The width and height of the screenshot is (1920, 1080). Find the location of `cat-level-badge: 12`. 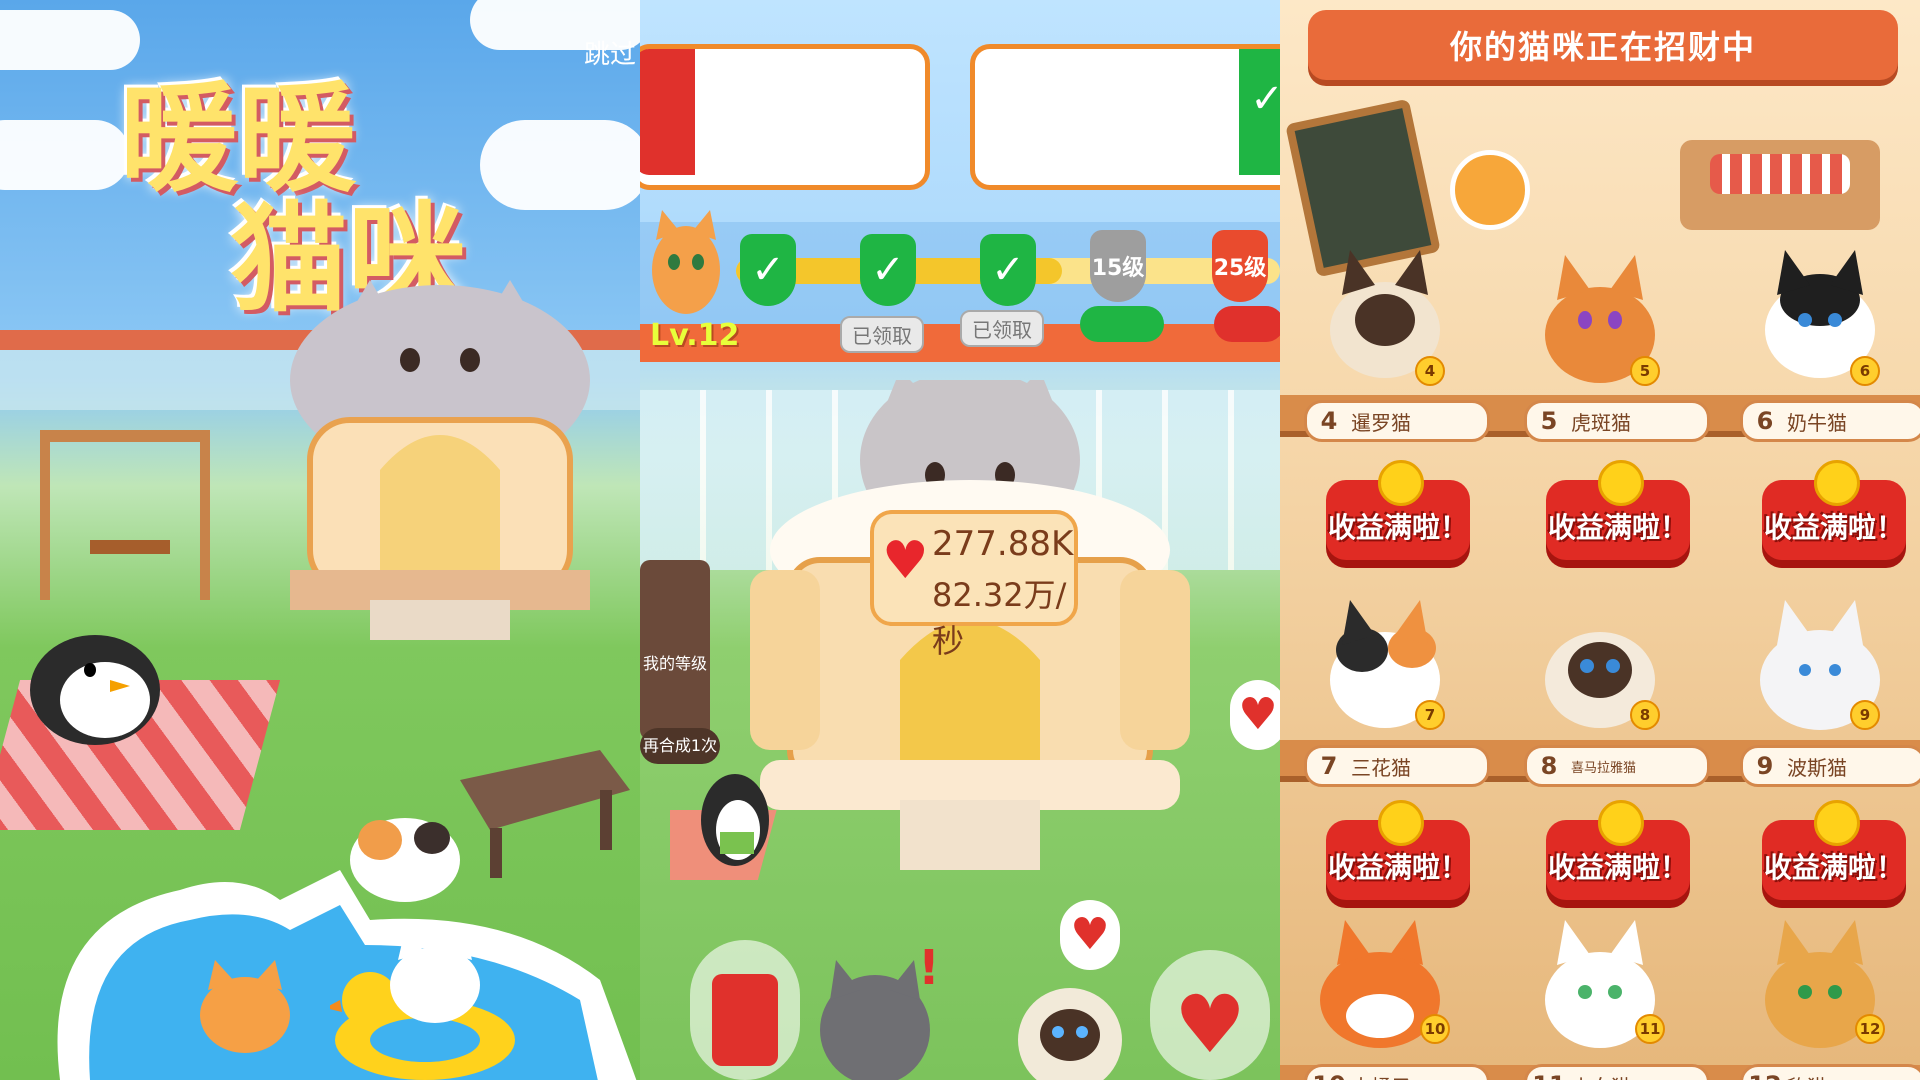

cat-level-badge: 12 is located at coordinates (1870, 1029).